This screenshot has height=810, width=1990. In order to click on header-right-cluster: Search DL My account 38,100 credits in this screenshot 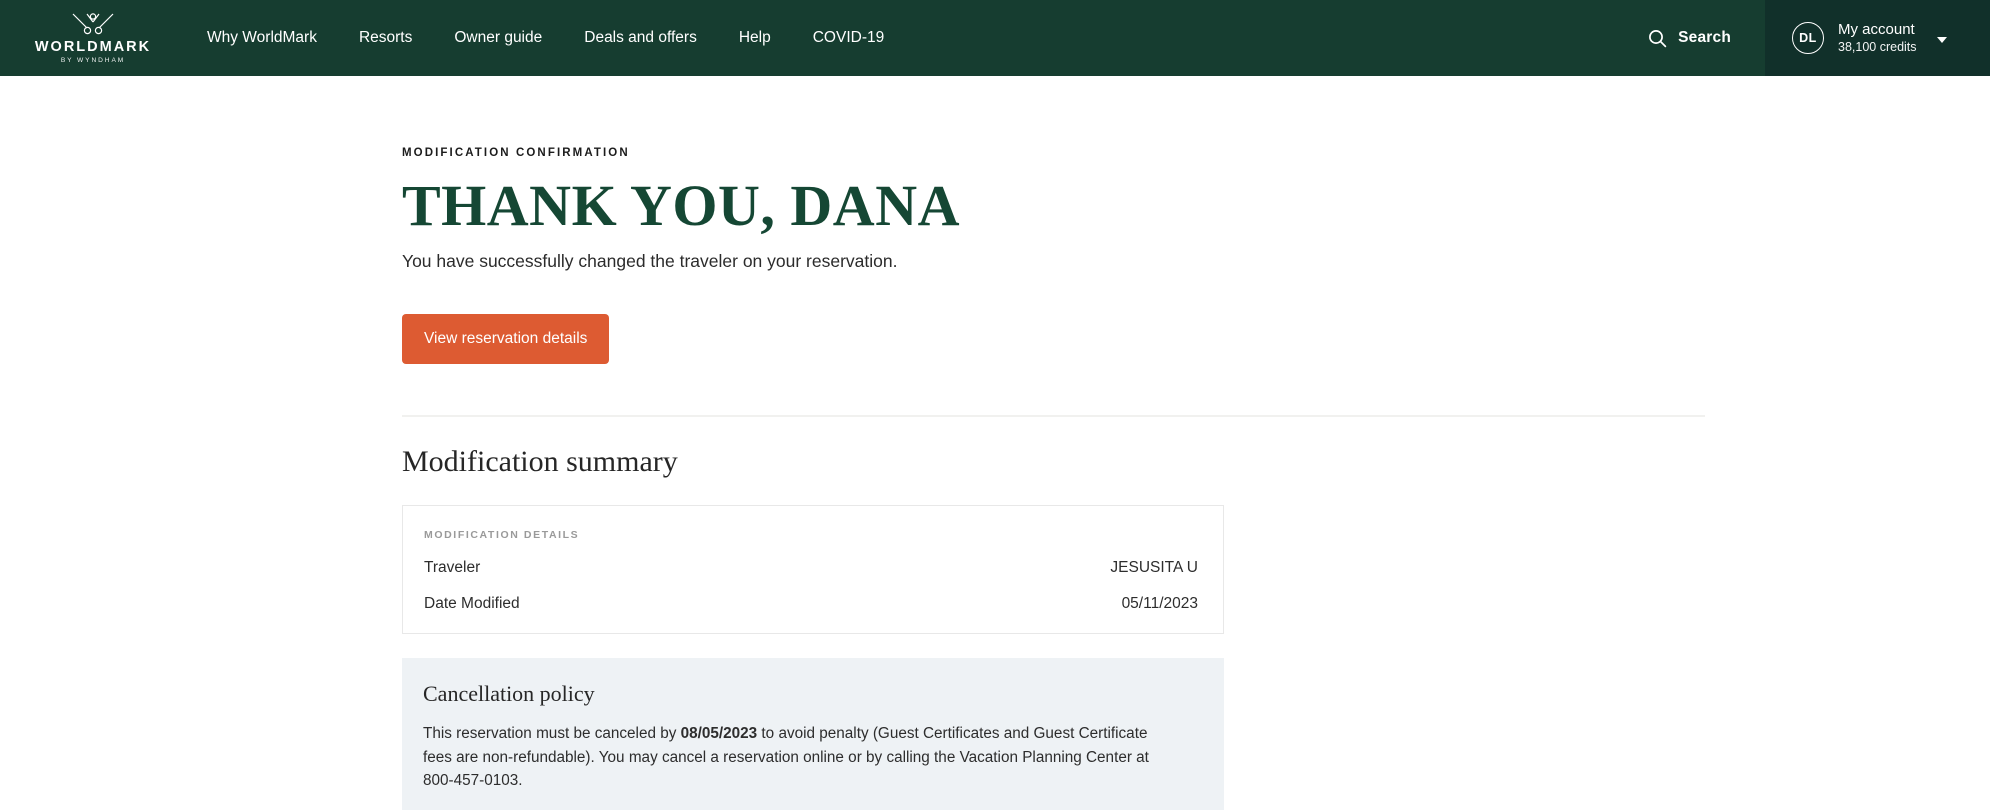, I will do `click(1807, 38)`.